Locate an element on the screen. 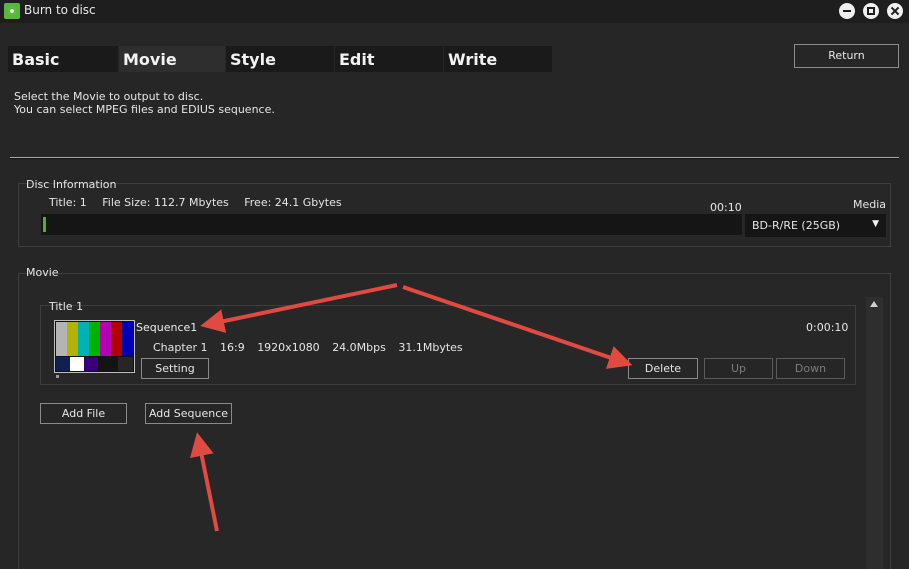 The width and height of the screenshot is (909, 569). divider-shadow is located at coordinates (454, 158).